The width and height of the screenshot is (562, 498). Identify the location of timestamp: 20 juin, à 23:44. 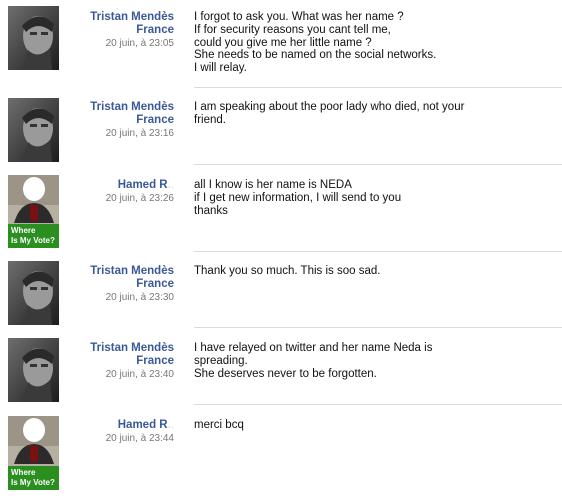
(139, 438).